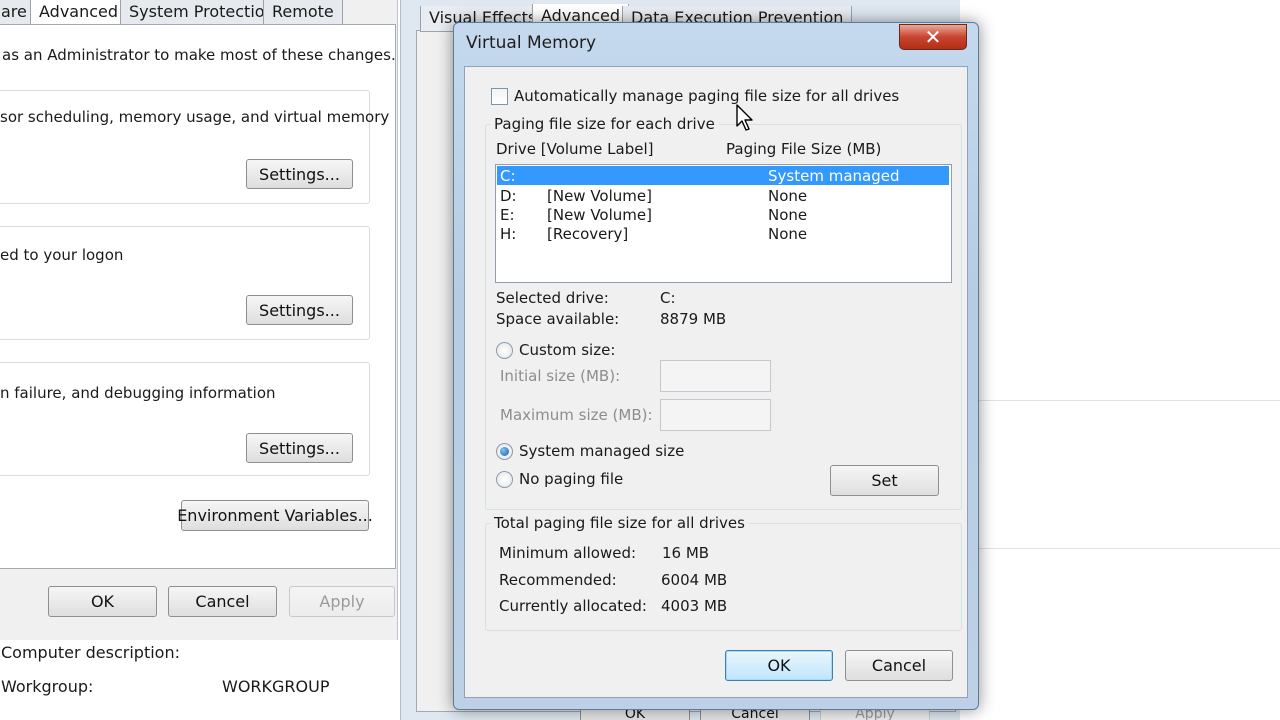 The width and height of the screenshot is (1280, 720). I want to click on space-available-value: 8879 MB, so click(693, 319).